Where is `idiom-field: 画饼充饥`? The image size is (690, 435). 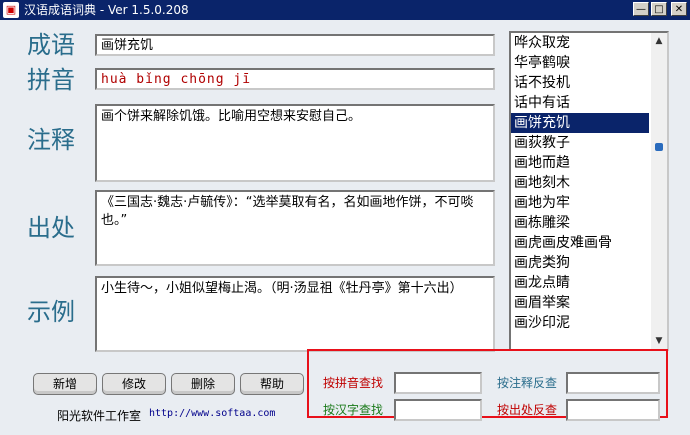 idiom-field: 画饼充饥 is located at coordinates (295, 45).